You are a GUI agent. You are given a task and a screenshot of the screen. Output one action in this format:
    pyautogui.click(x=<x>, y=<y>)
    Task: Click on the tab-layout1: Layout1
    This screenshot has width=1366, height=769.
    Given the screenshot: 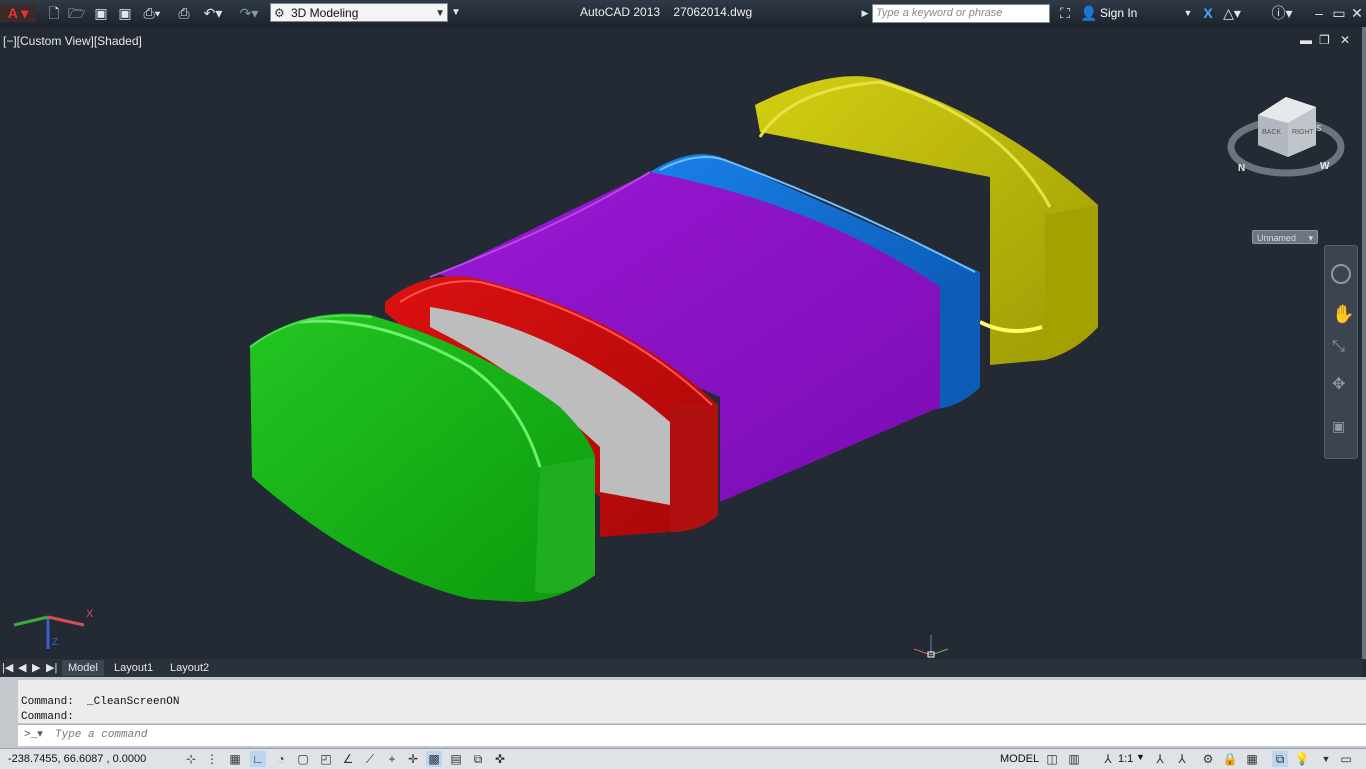 What is the action you would take?
    pyautogui.click(x=133, y=668)
    